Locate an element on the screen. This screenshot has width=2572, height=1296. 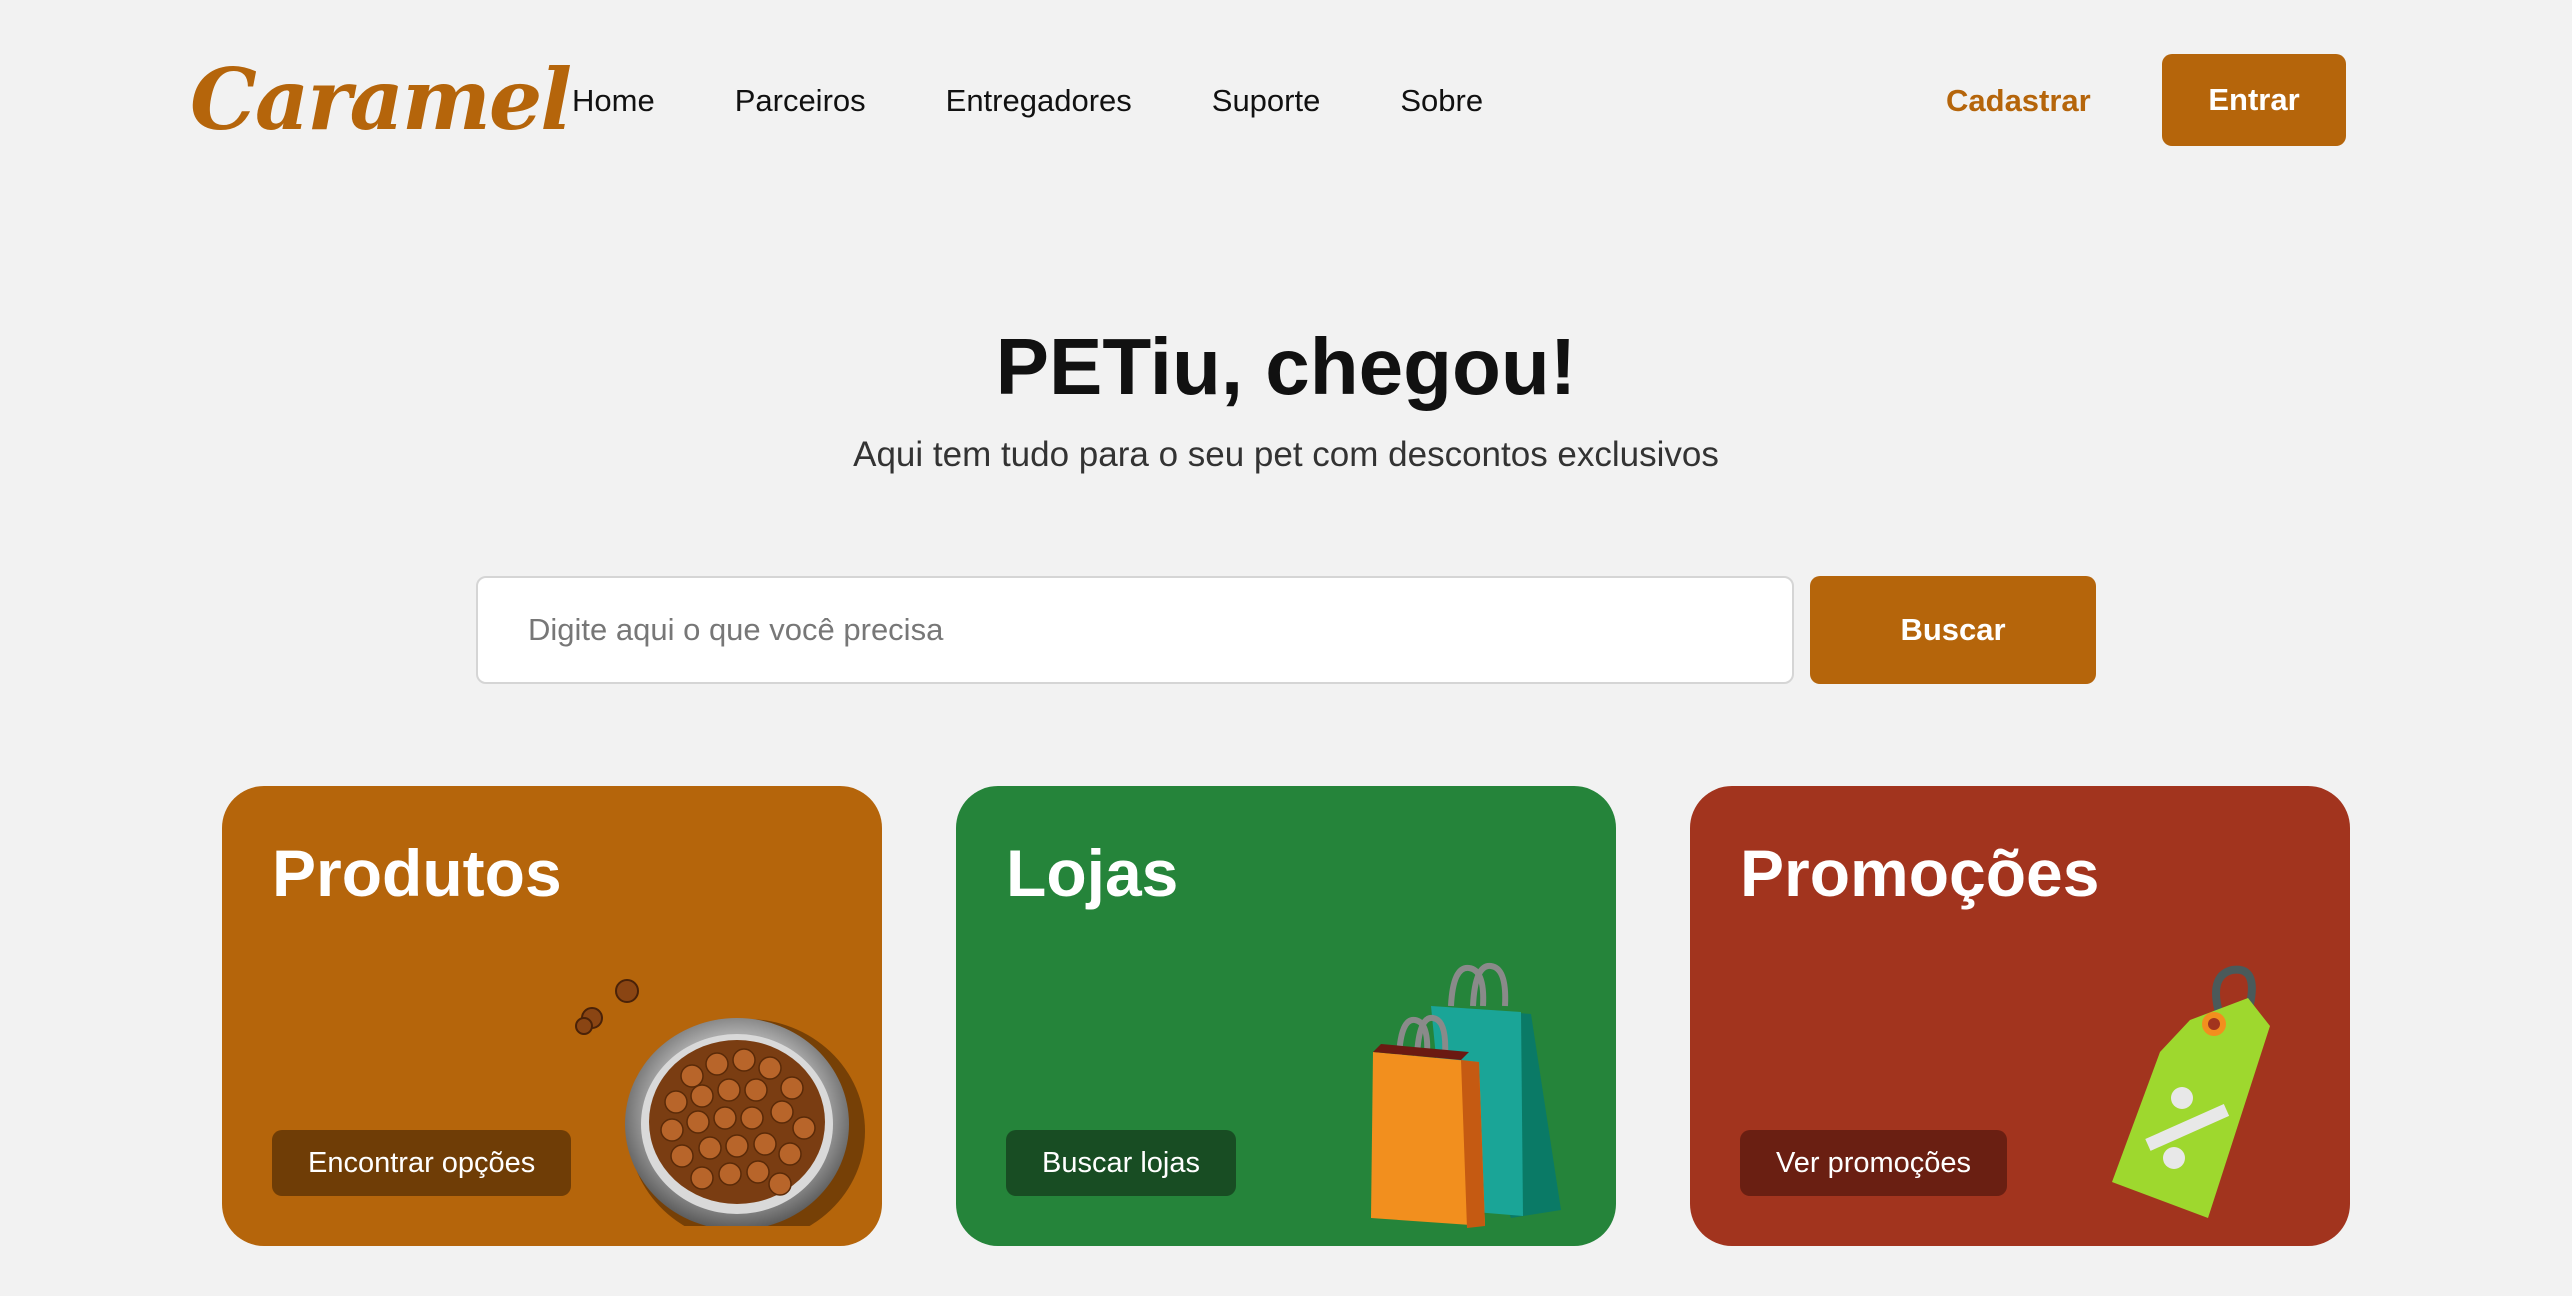
nav-home: Home is located at coordinates (613, 101).